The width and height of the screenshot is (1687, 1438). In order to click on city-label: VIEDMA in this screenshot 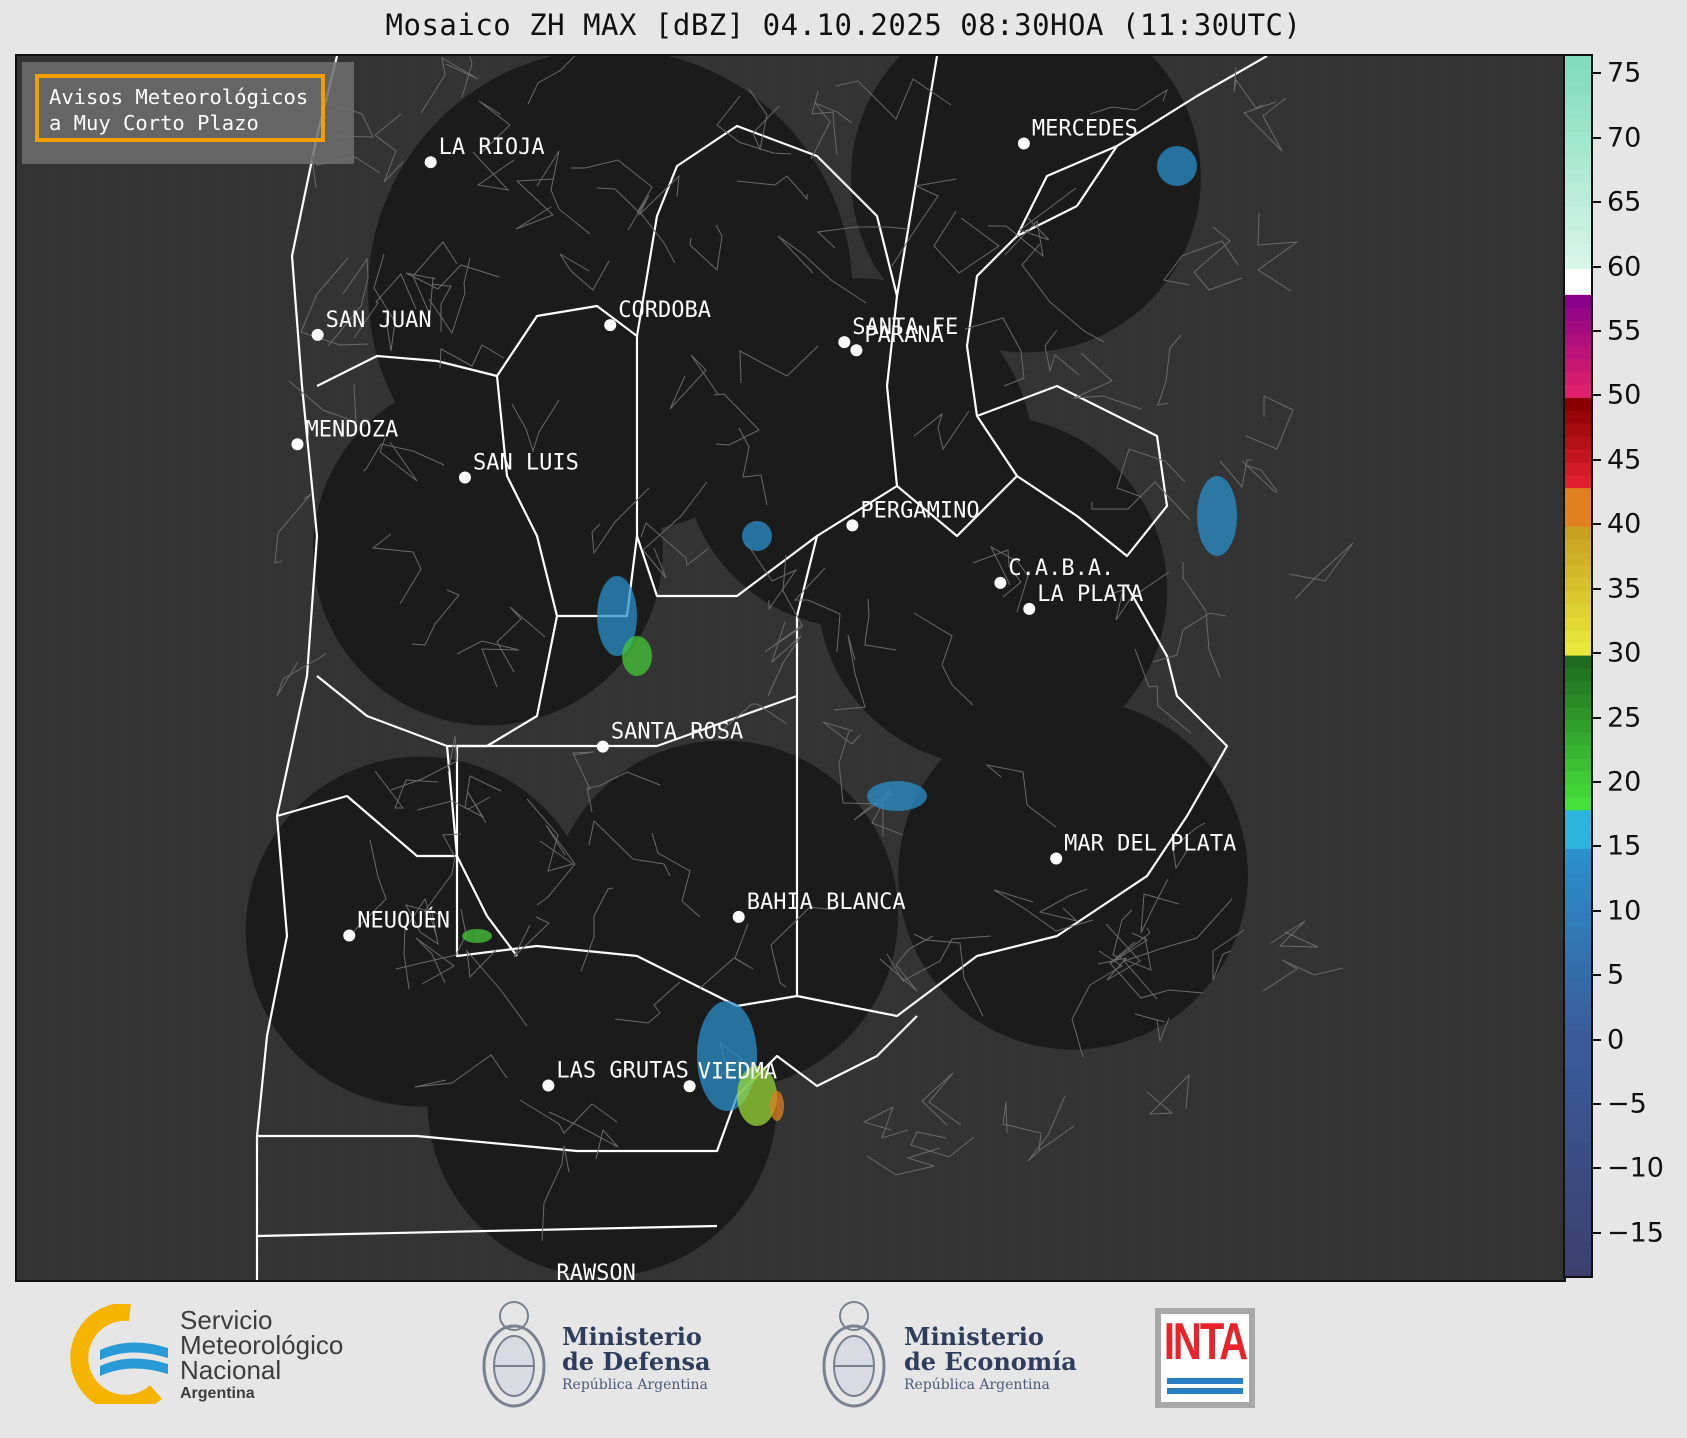, I will do `click(737, 1071)`.